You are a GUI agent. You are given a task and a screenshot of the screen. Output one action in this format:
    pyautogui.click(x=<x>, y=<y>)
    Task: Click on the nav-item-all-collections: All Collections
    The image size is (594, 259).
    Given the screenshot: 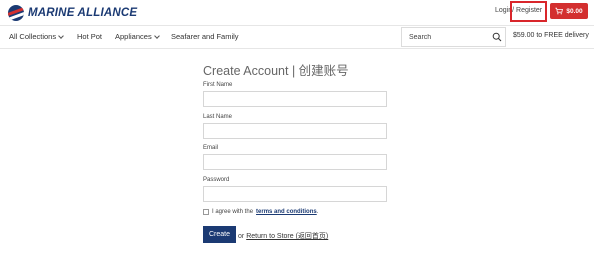 What is the action you would take?
    pyautogui.click(x=36, y=36)
    